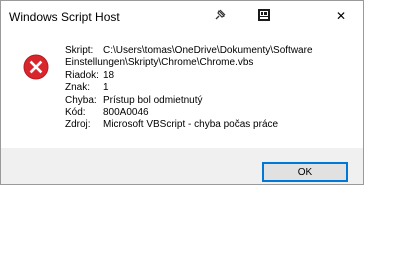 Image resolution: width=400 pixels, height=255 pixels. Describe the element at coordinates (220, 15) in the screenshot. I see `pin-icon` at that location.